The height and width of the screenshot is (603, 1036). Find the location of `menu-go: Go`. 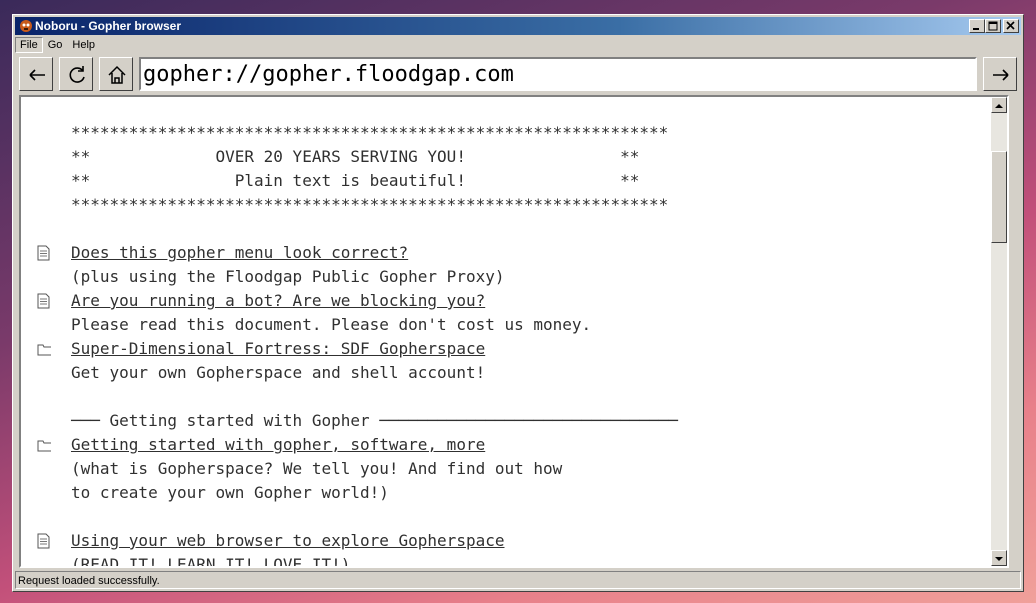

menu-go: Go is located at coordinates (55, 45).